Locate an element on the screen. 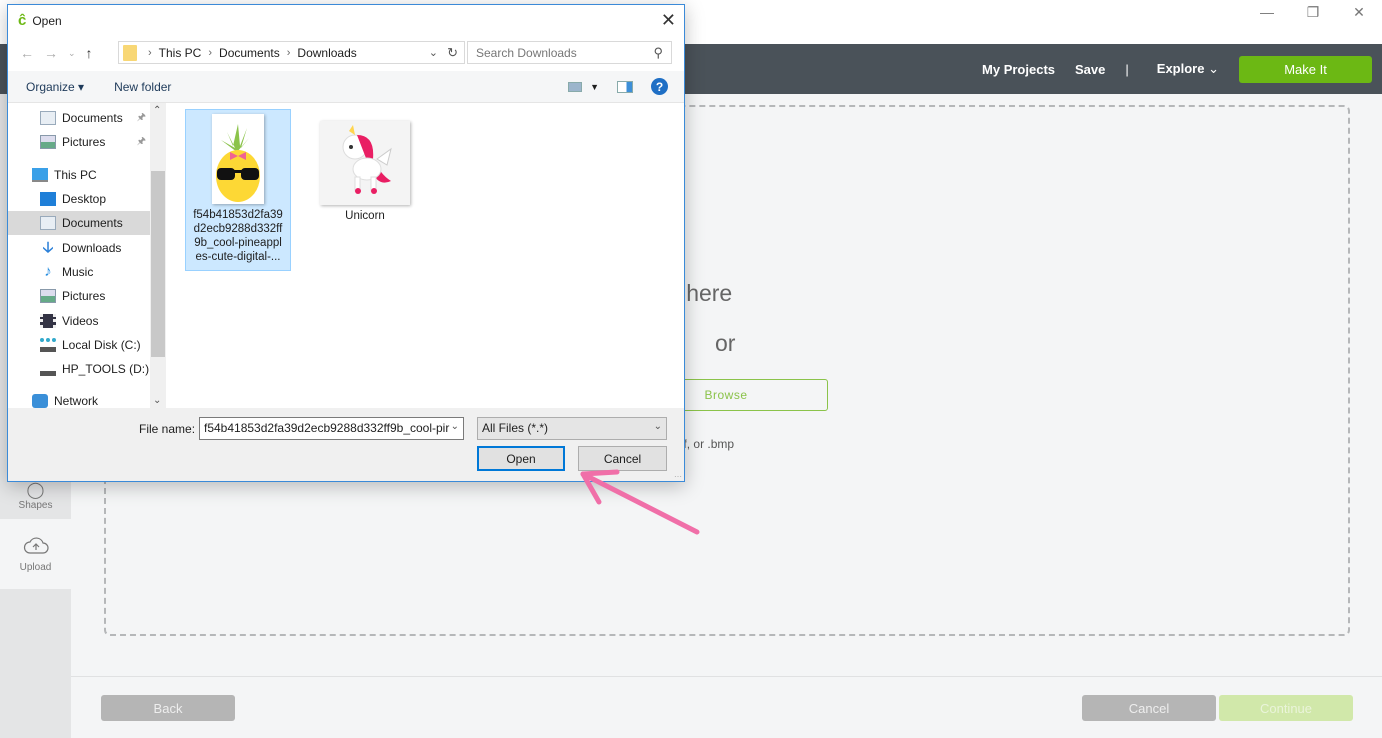  explore-menu: Explore ⌄ is located at coordinates (1188, 69).